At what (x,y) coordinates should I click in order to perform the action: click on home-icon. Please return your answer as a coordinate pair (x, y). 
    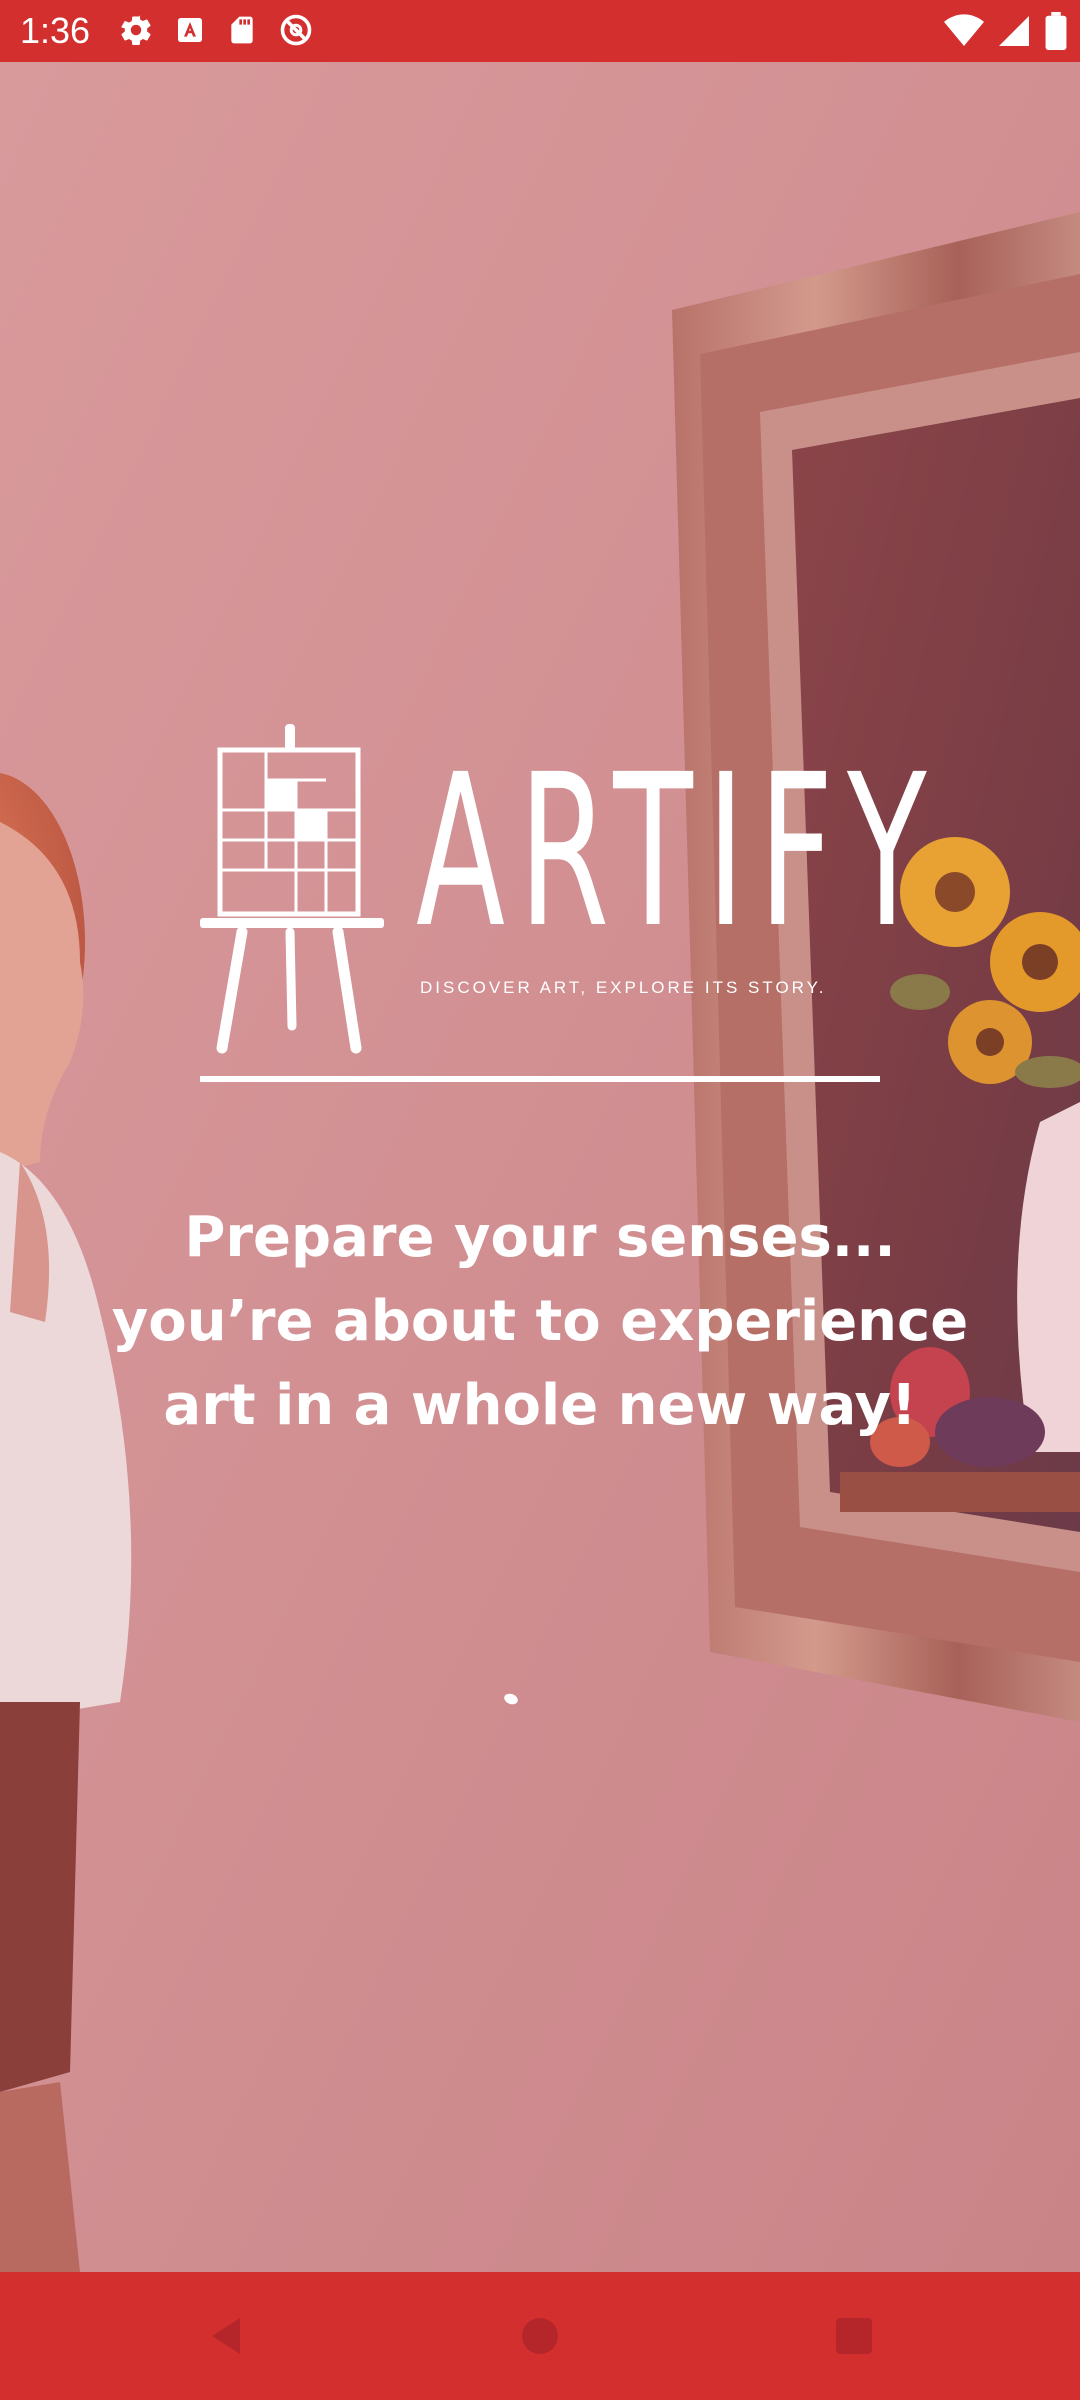
    Looking at the image, I should click on (540, 2336).